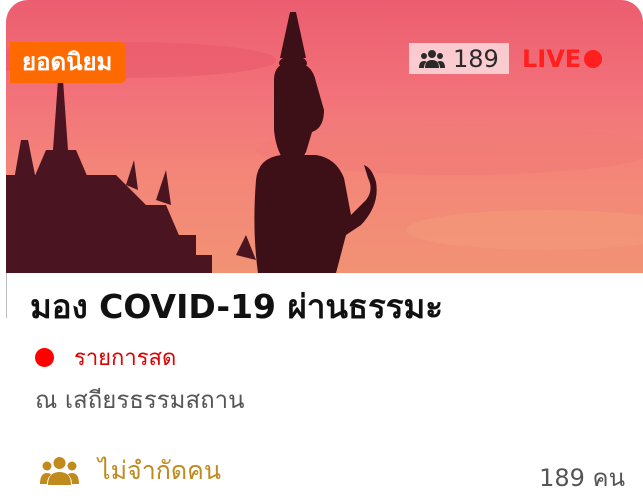  I want to click on viewer-count-badge: 189, so click(459, 58).